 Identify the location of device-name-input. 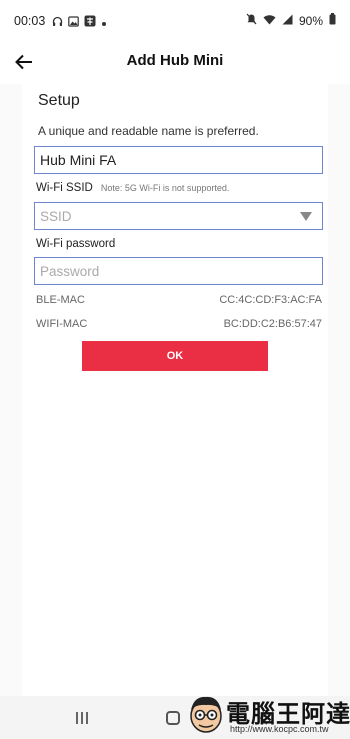
(178, 160).